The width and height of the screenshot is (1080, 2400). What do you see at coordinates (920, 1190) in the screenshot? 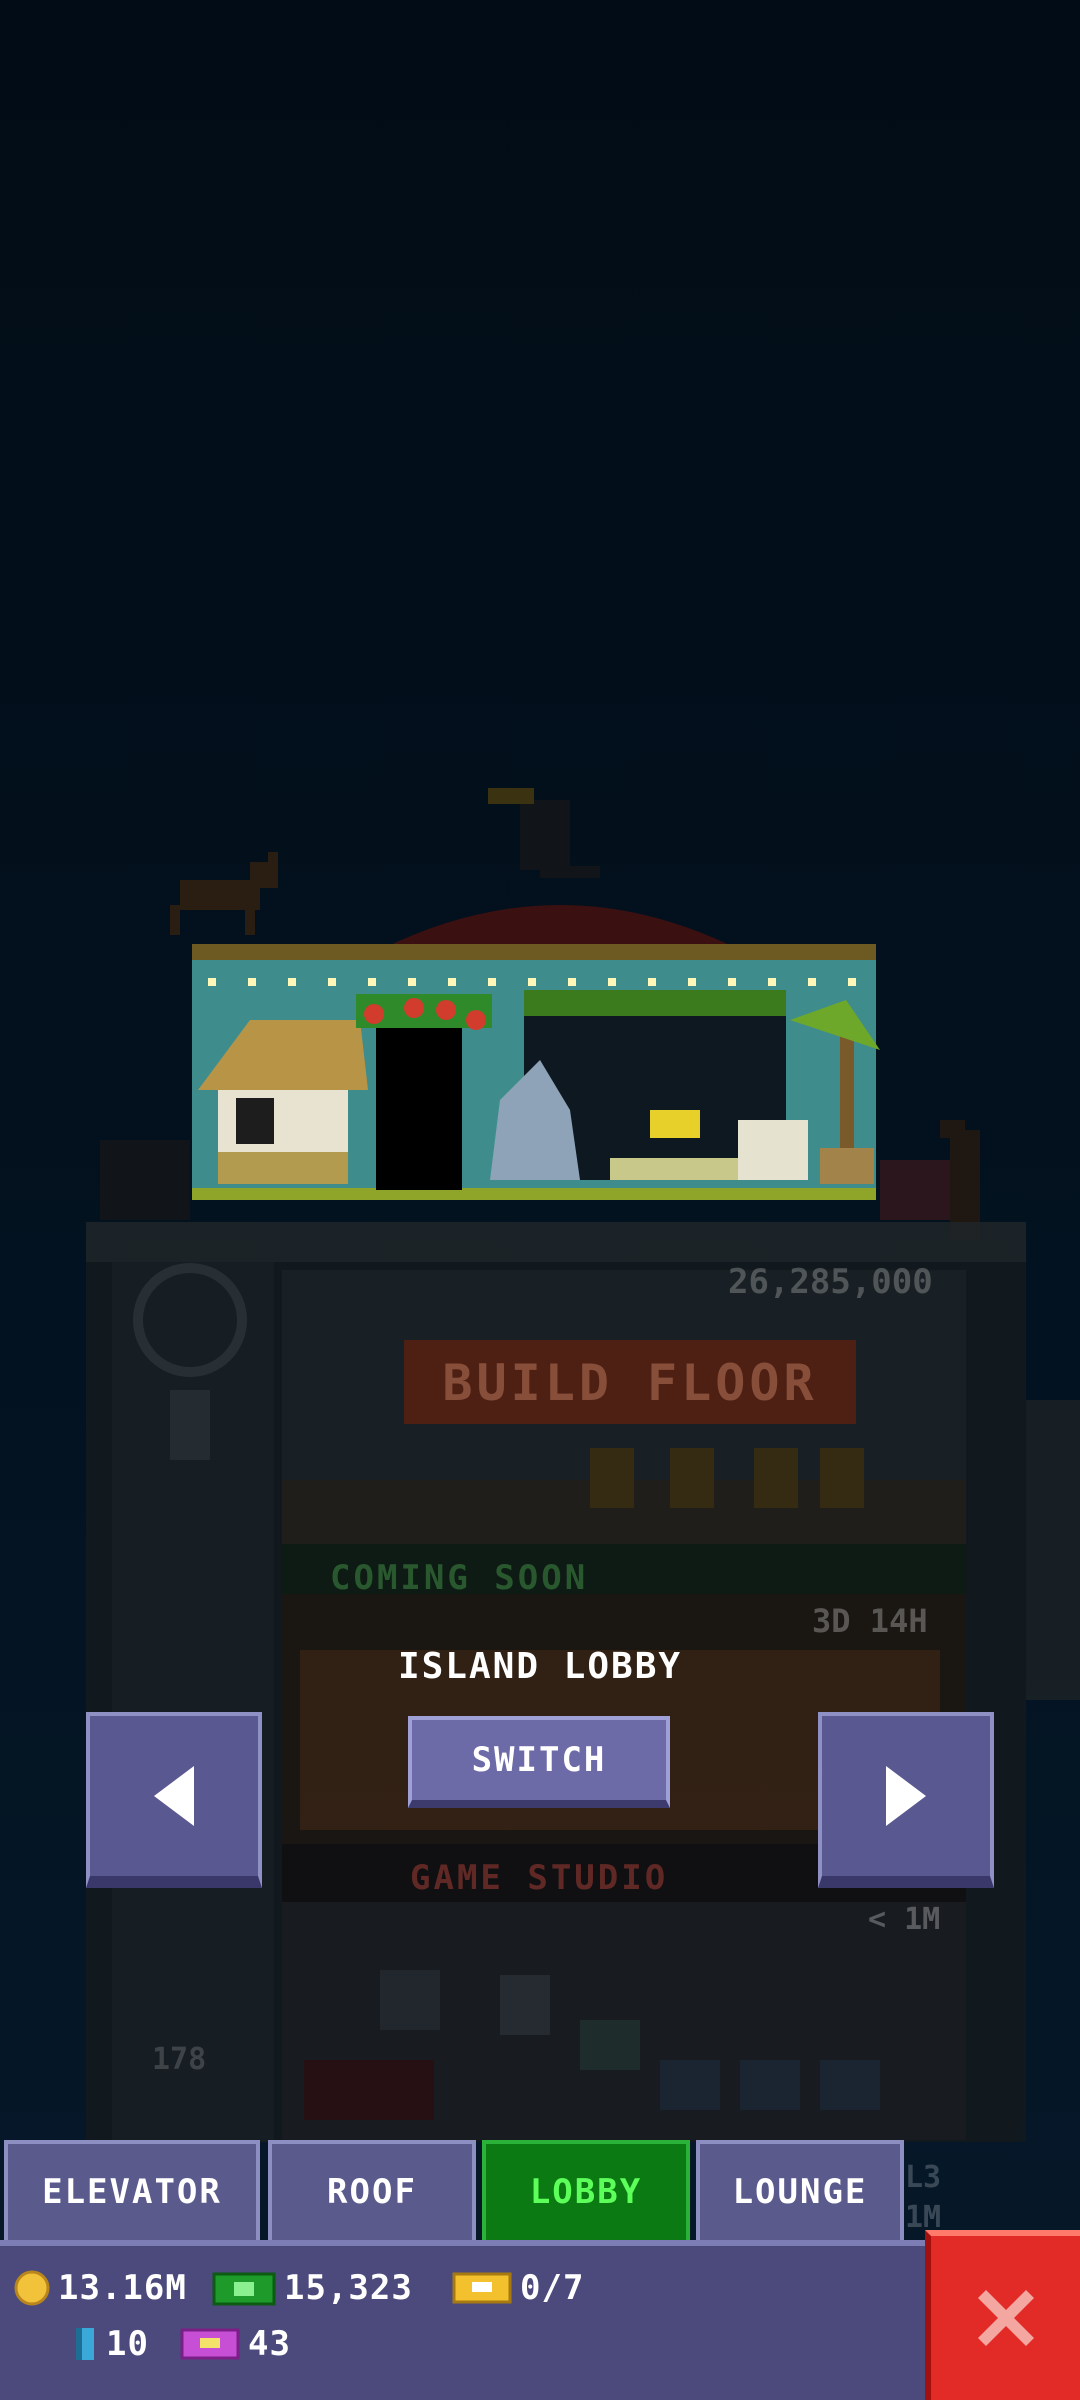
I see `pig-silhouette` at bounding box center [920, 1190].